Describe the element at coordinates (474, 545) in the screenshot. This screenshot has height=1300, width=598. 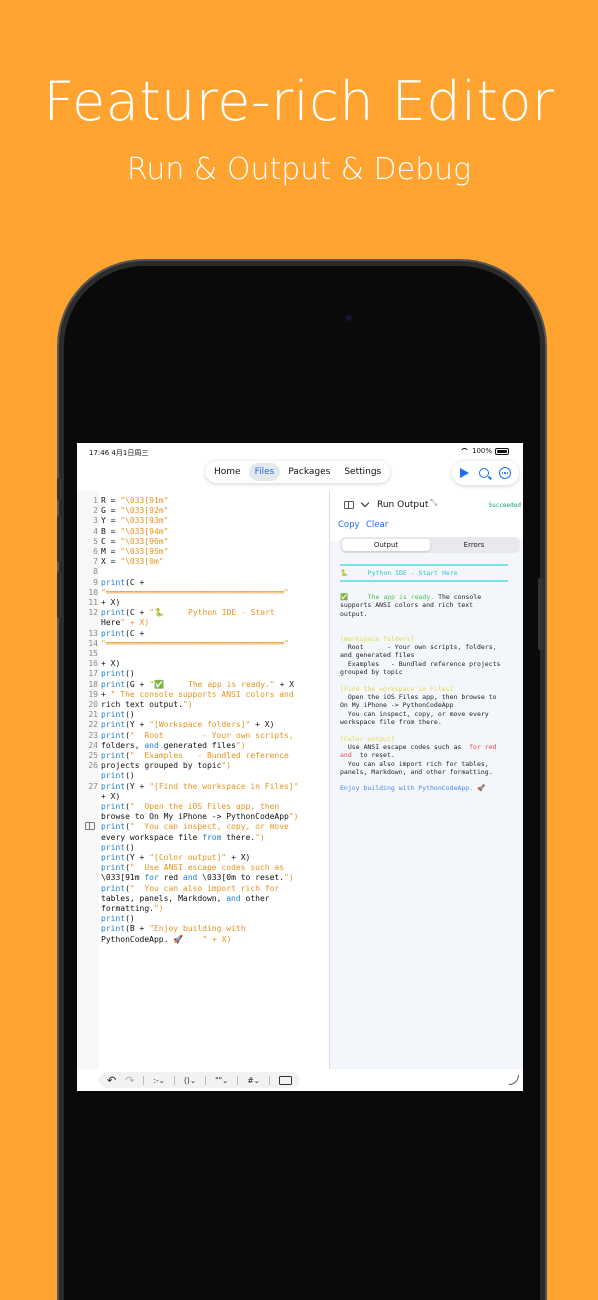
I see `segment-errors: Errors` at that location.